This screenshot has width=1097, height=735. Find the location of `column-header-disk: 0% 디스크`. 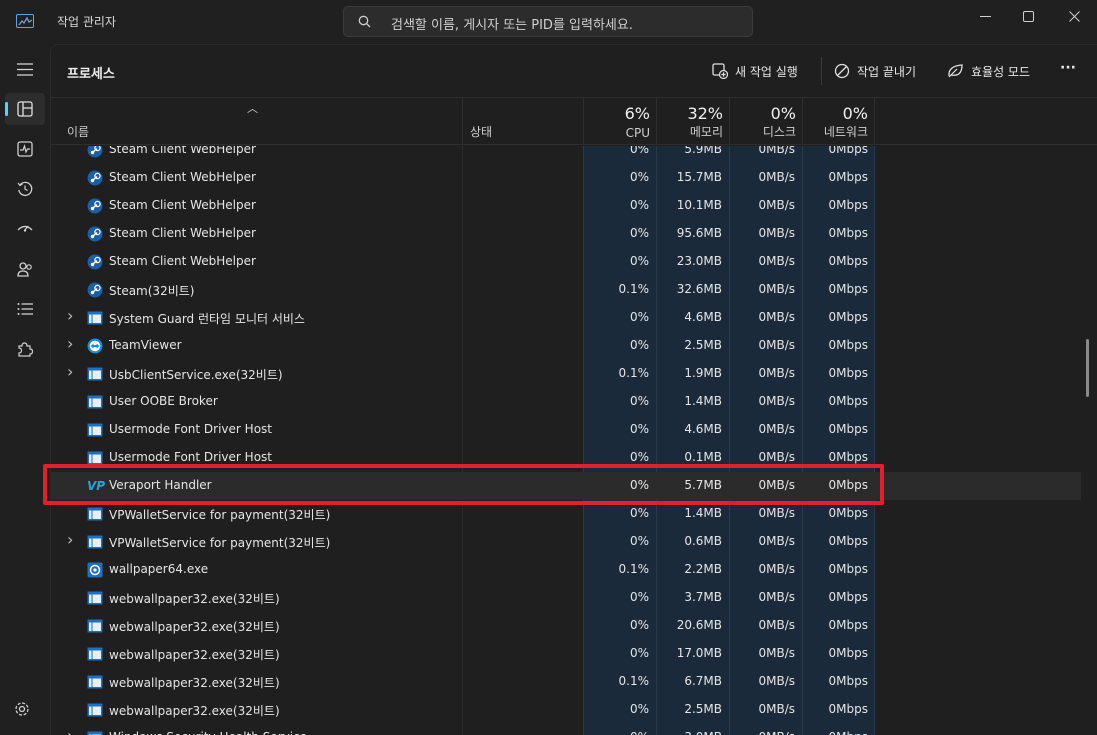

column-header-disk: 0% 디스크 is located at coordinates (765, 121).